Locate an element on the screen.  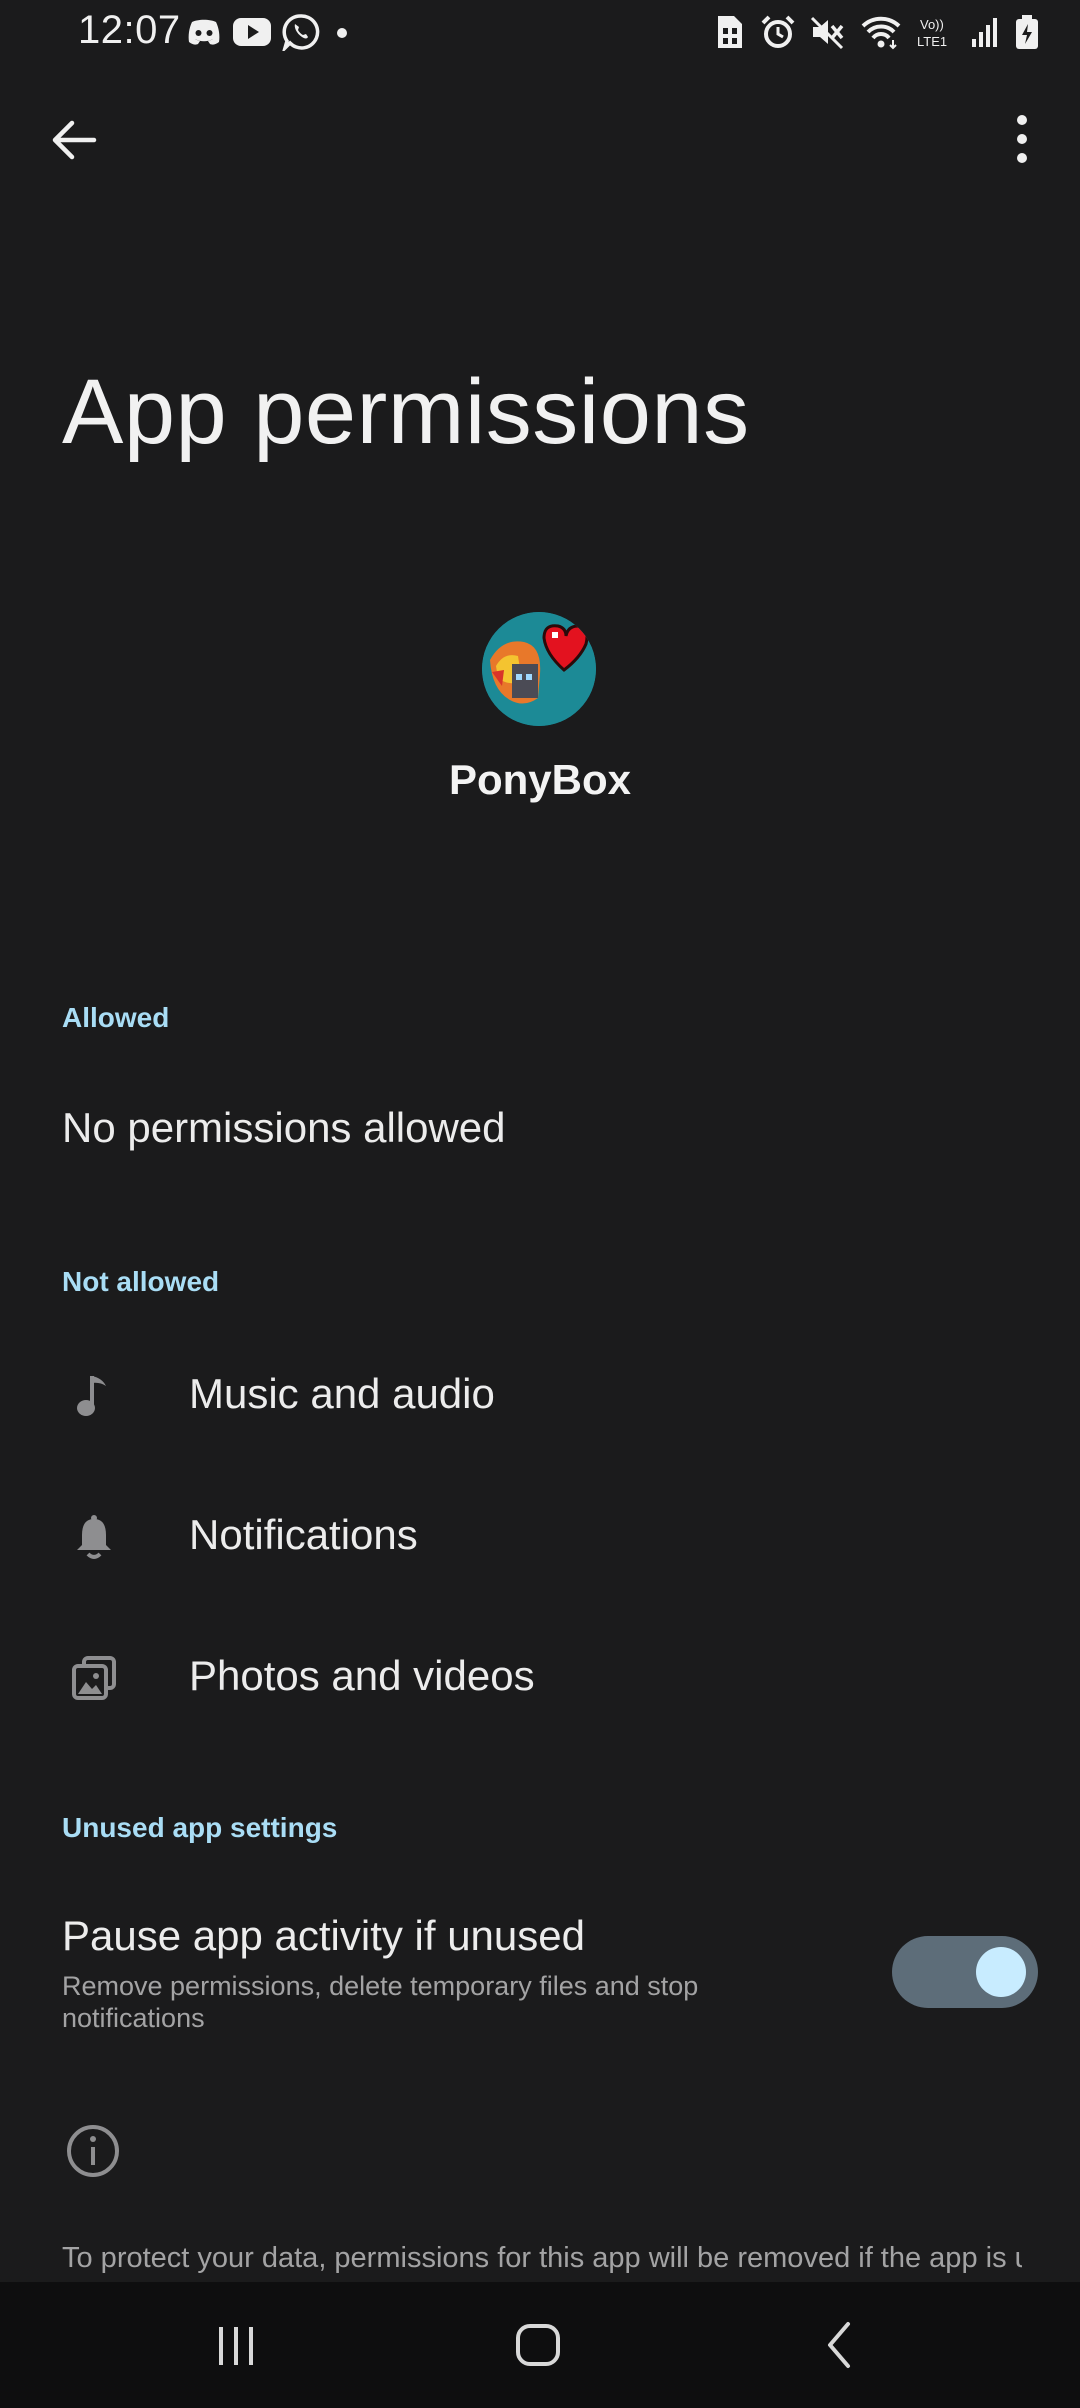
arrow-back-icon is located at coordinates (74, 140).